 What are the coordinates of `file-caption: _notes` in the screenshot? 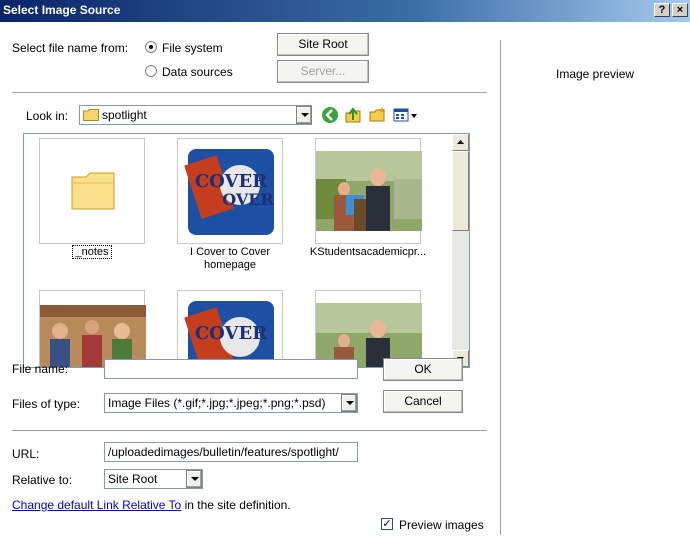 It's located at (92, 252).